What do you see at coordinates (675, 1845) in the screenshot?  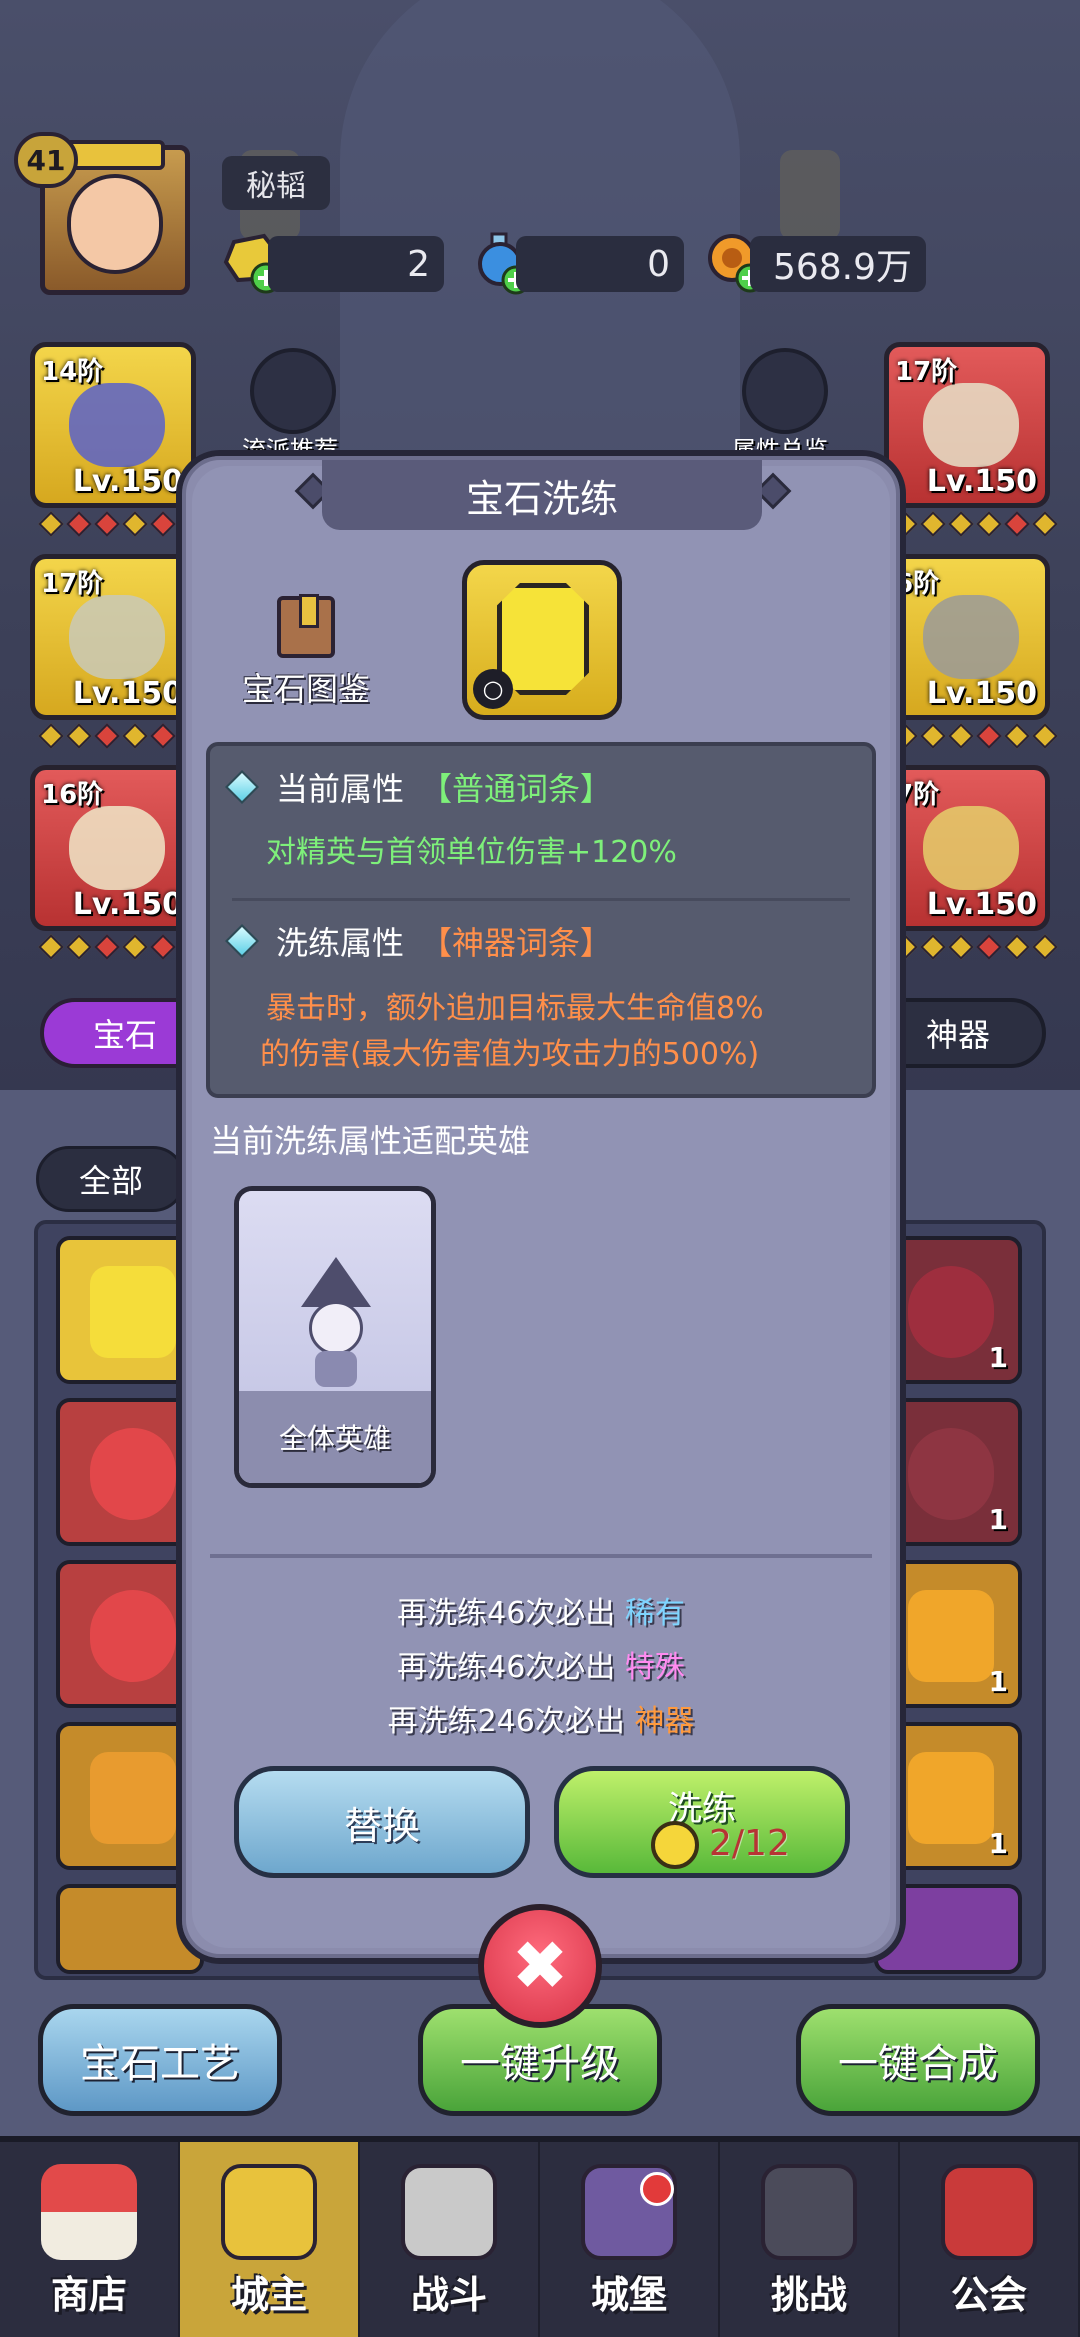 I see `refine-stone-icon` at bounding box center [675, 1845].